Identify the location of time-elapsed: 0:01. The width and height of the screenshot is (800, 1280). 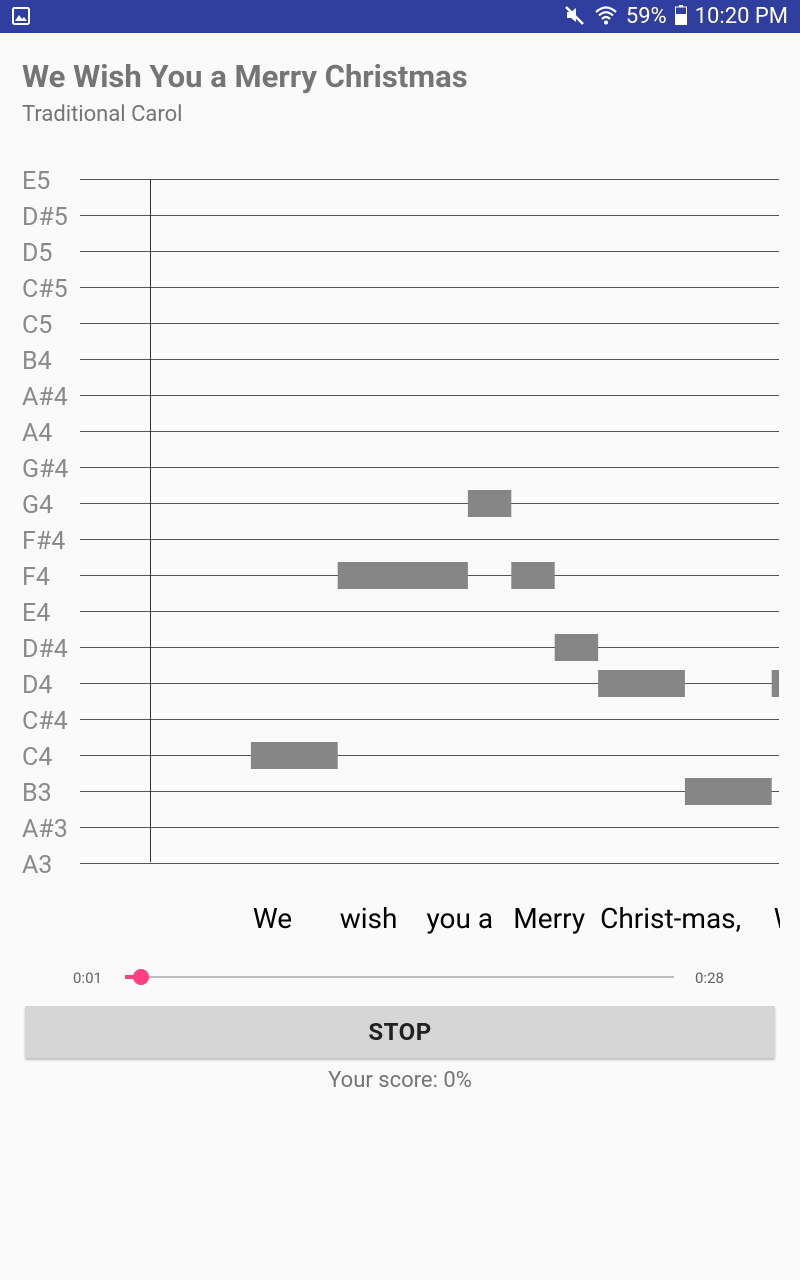
(87, 978).